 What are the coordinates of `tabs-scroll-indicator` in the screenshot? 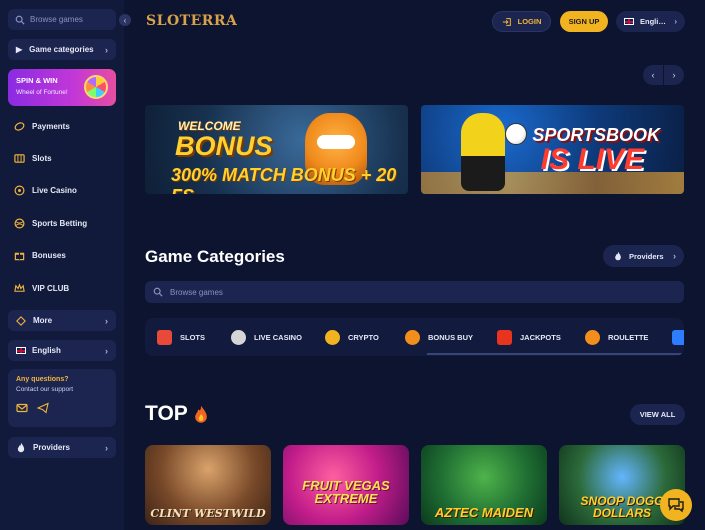 It's located at (555, 354).